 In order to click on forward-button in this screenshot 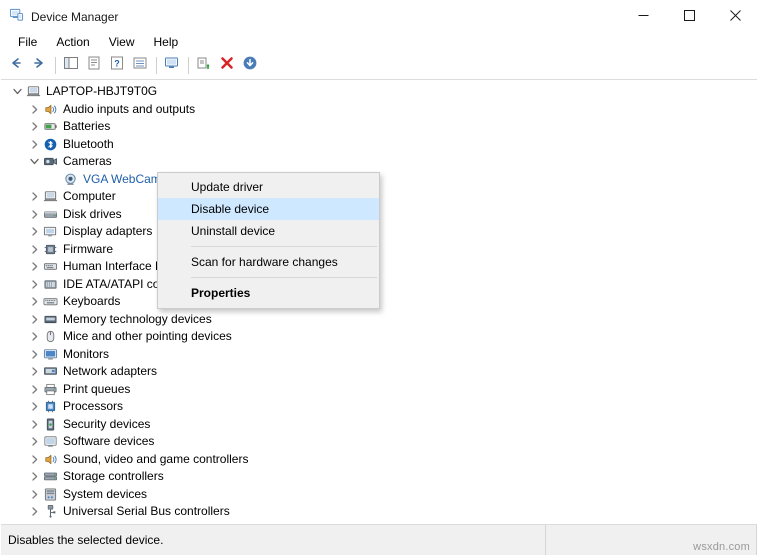, I will do `click(39, 65)`.